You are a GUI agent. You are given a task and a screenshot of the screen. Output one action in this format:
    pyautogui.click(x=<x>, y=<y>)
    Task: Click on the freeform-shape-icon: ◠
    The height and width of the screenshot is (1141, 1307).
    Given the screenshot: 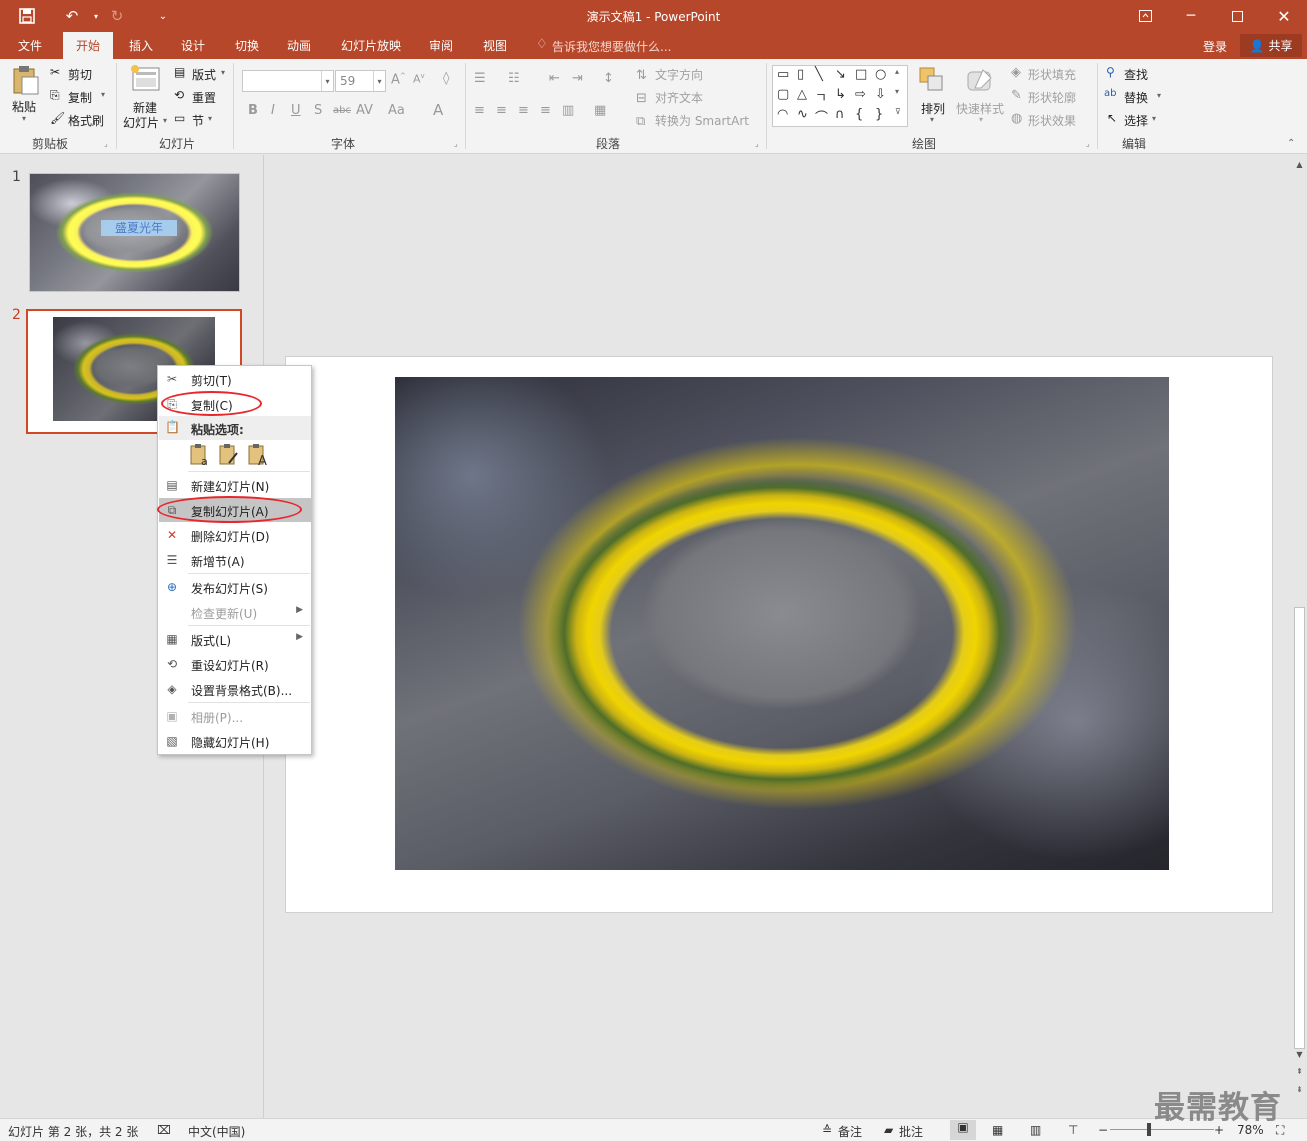 What is the action you would take?
    pyautogui.click(x=782, y=114)
    